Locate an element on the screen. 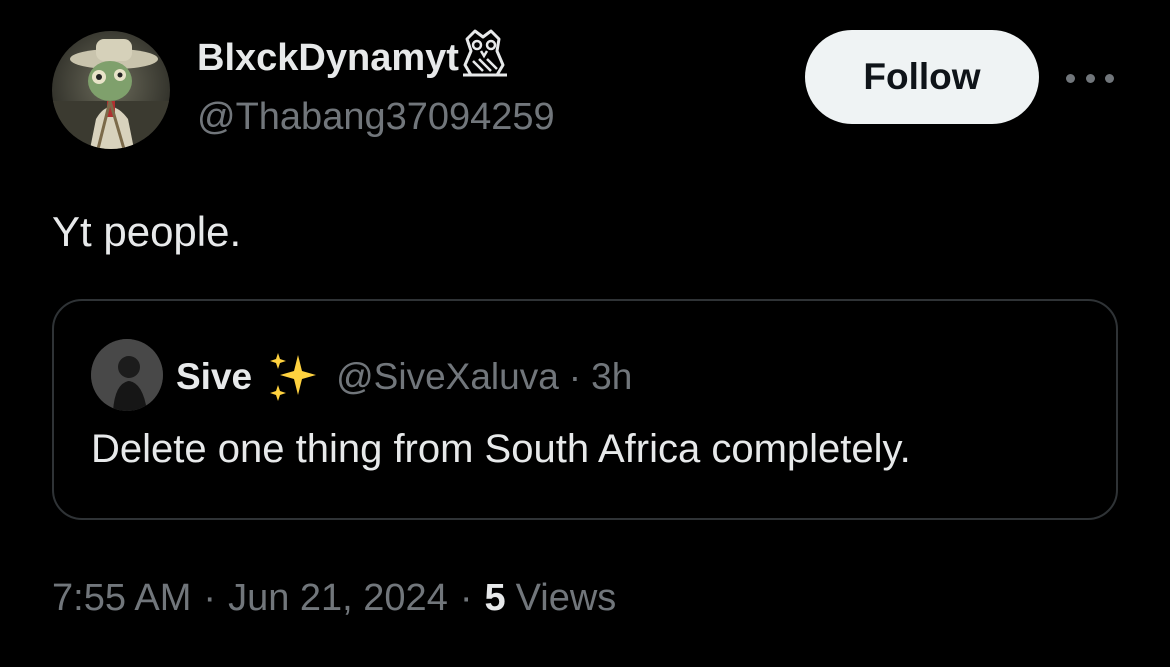  owl-icon is located at coordinates (485, 54).